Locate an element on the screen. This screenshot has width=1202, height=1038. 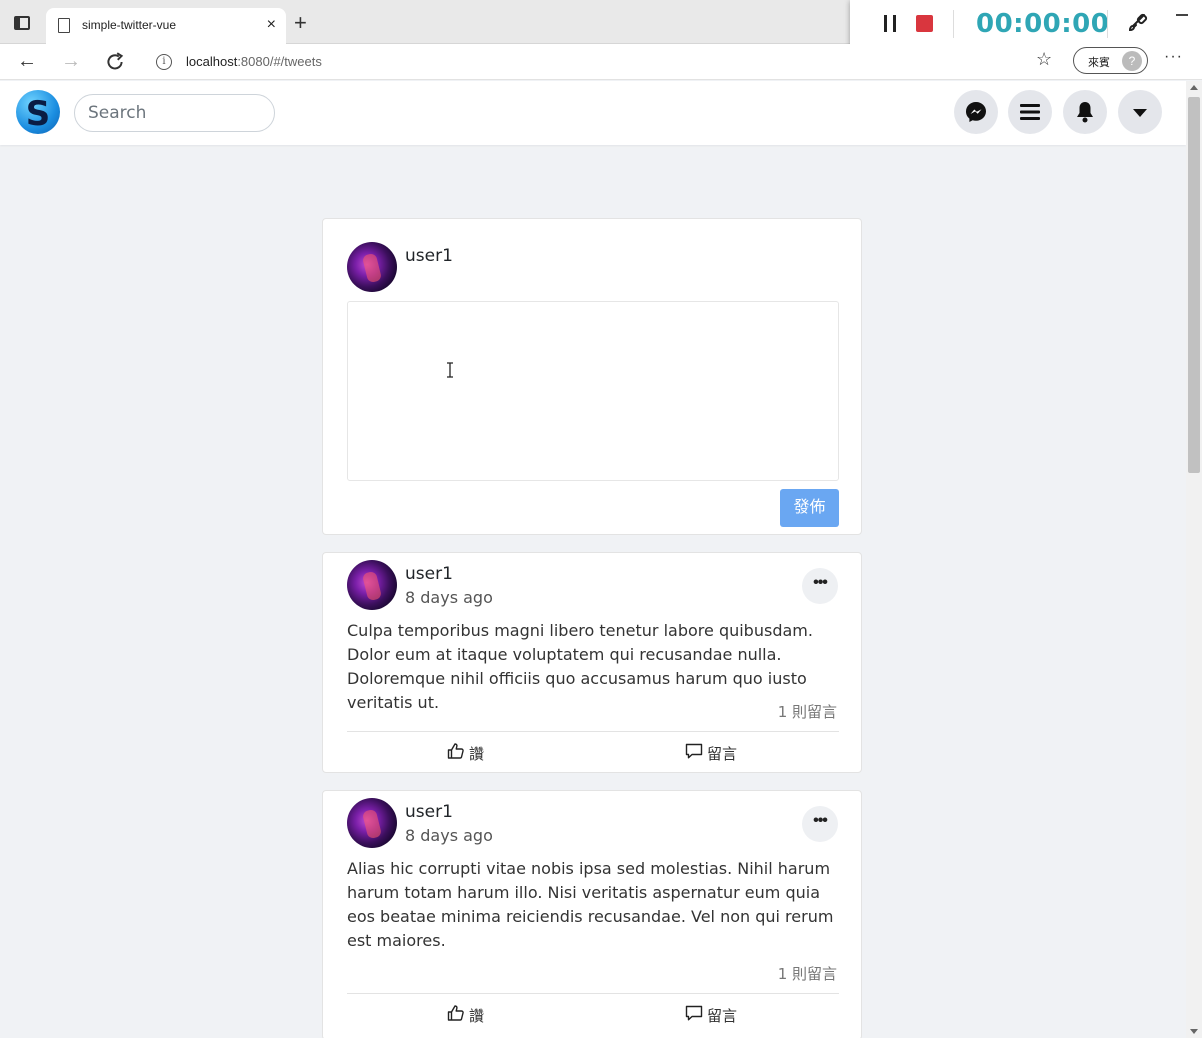
forward-icon: → is located at coordinates (71, 61).